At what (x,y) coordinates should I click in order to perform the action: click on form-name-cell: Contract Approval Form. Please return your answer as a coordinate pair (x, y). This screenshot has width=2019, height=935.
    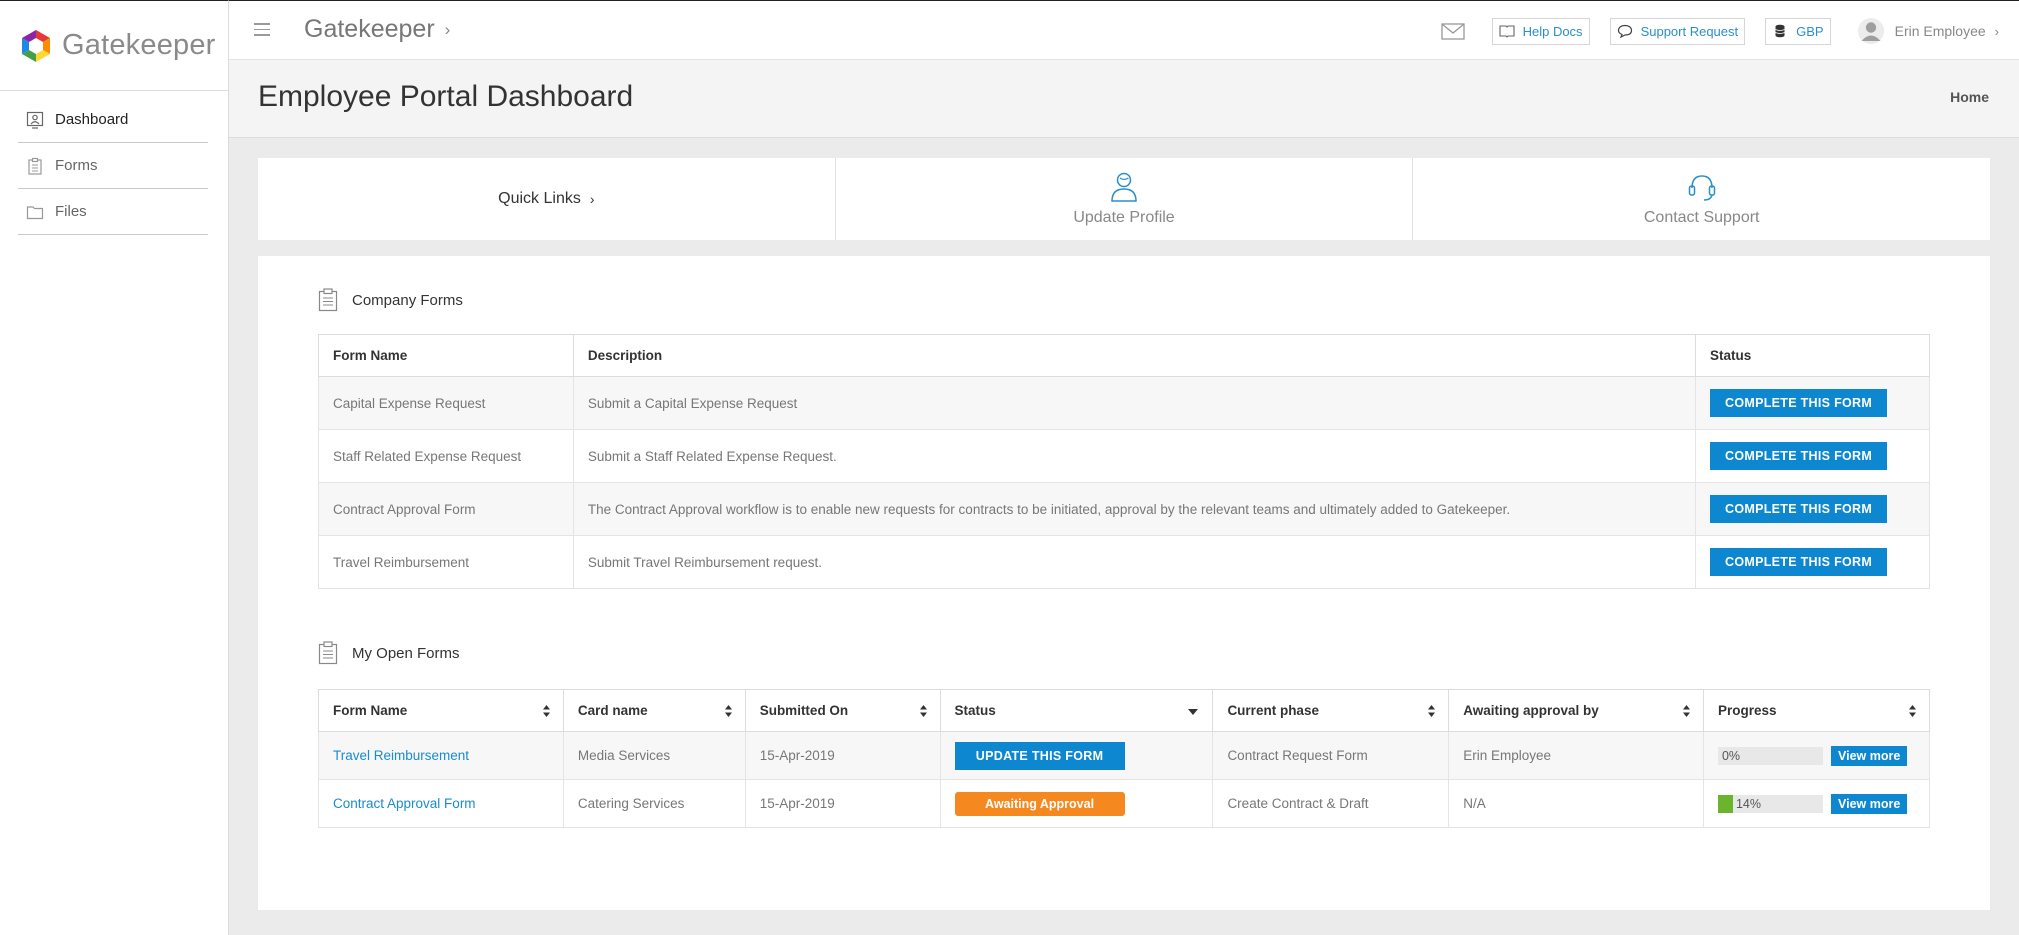
    Looking at the image, I should click on (441, 803).